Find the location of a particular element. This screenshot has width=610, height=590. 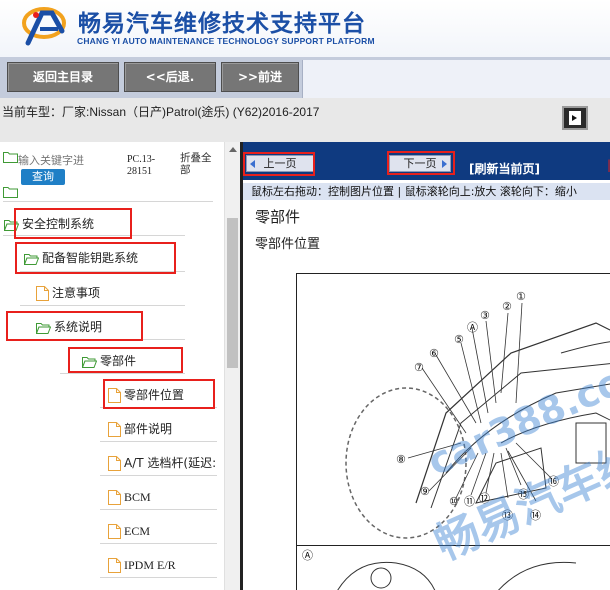

toolbar: 返回主目录 <<后退. >>前进 is located at coordinates (305, 77).